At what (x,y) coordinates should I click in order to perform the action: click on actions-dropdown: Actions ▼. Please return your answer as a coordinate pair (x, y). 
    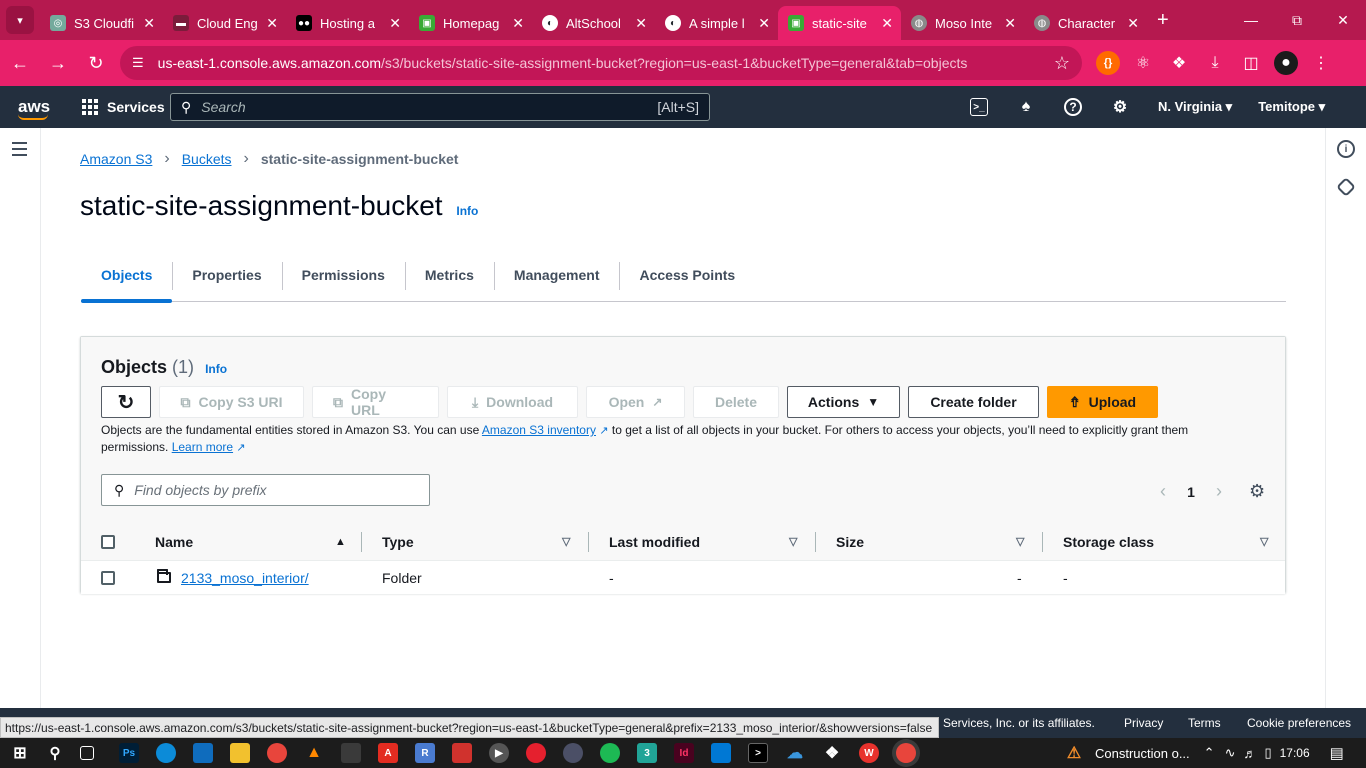
    Looking at the image, I should click on (843, 402).